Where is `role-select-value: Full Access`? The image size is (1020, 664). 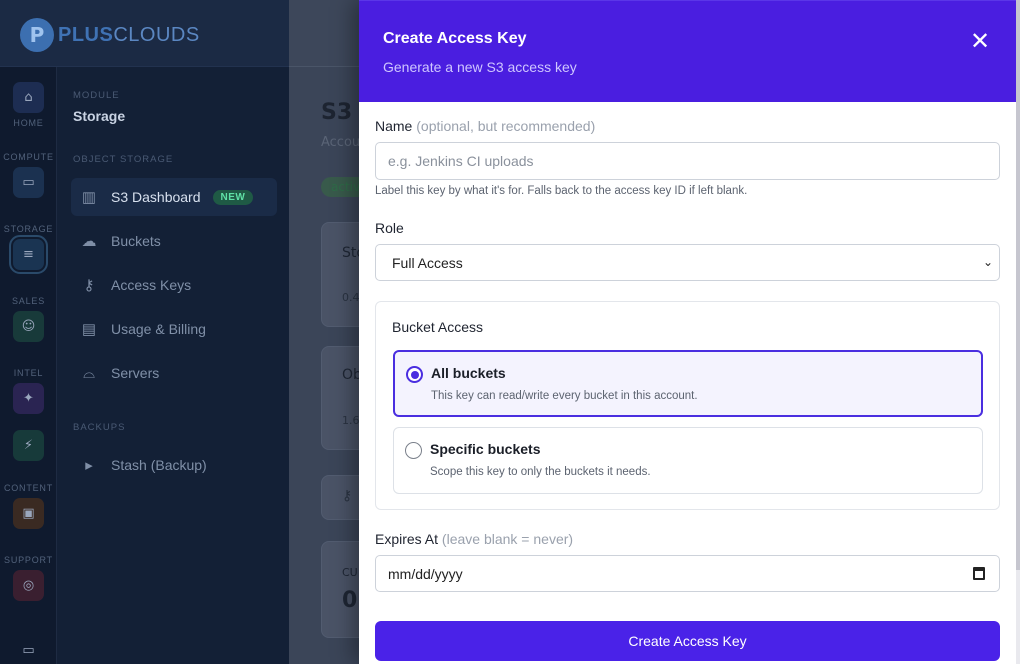
role-select-value: Full Access is located at coordinates (427, 262).